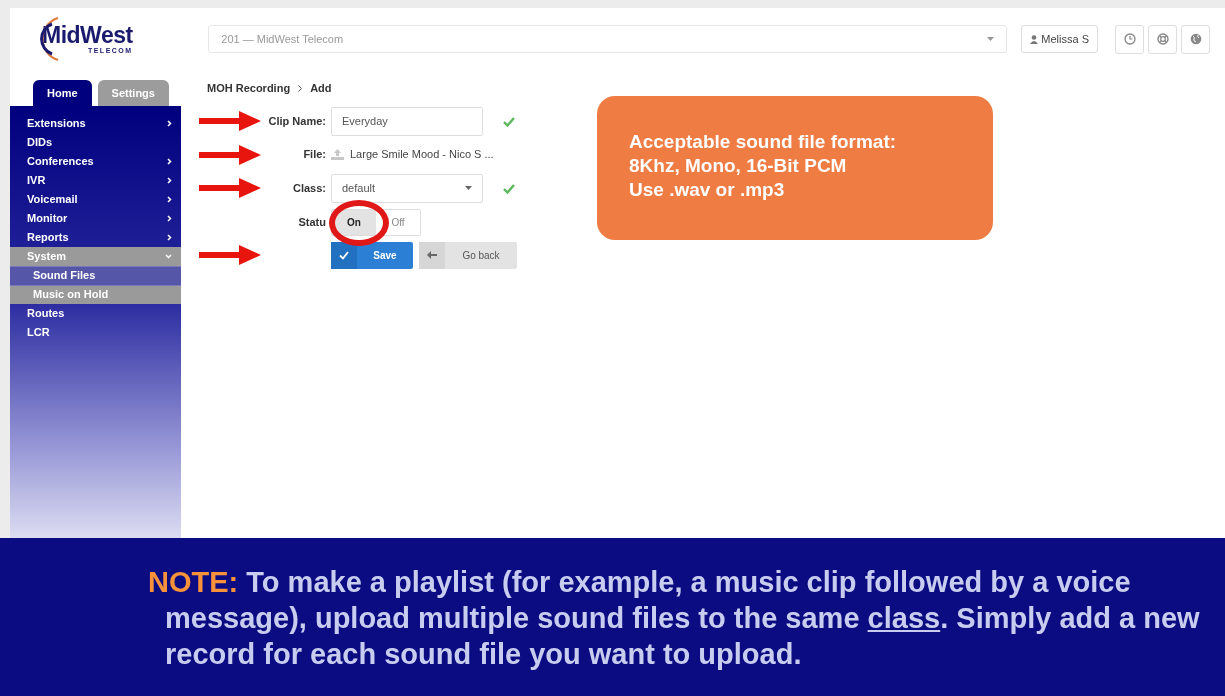 The image size is (1225, 696). What do you see at coordinates (674, 618) in the screenshot?
I see `note-text: NOTE: To make a playlist (for example, a music clip followed by a voice message), upload multiple sound files to the same class. Simply add a new record for each sound file you want to upload.` at bounding box center [674, 618].